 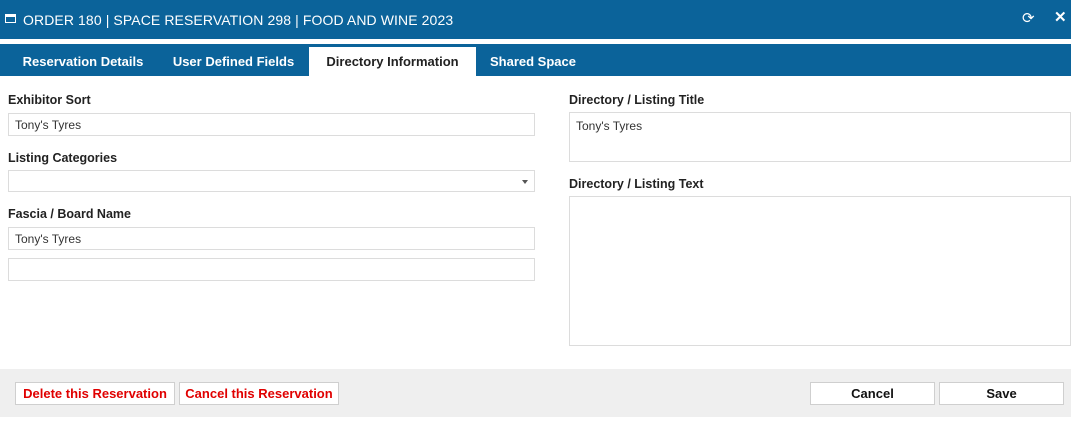 I want to click on tab-user-defined-fields: User Defined Fields, so click(x=233, y=61).